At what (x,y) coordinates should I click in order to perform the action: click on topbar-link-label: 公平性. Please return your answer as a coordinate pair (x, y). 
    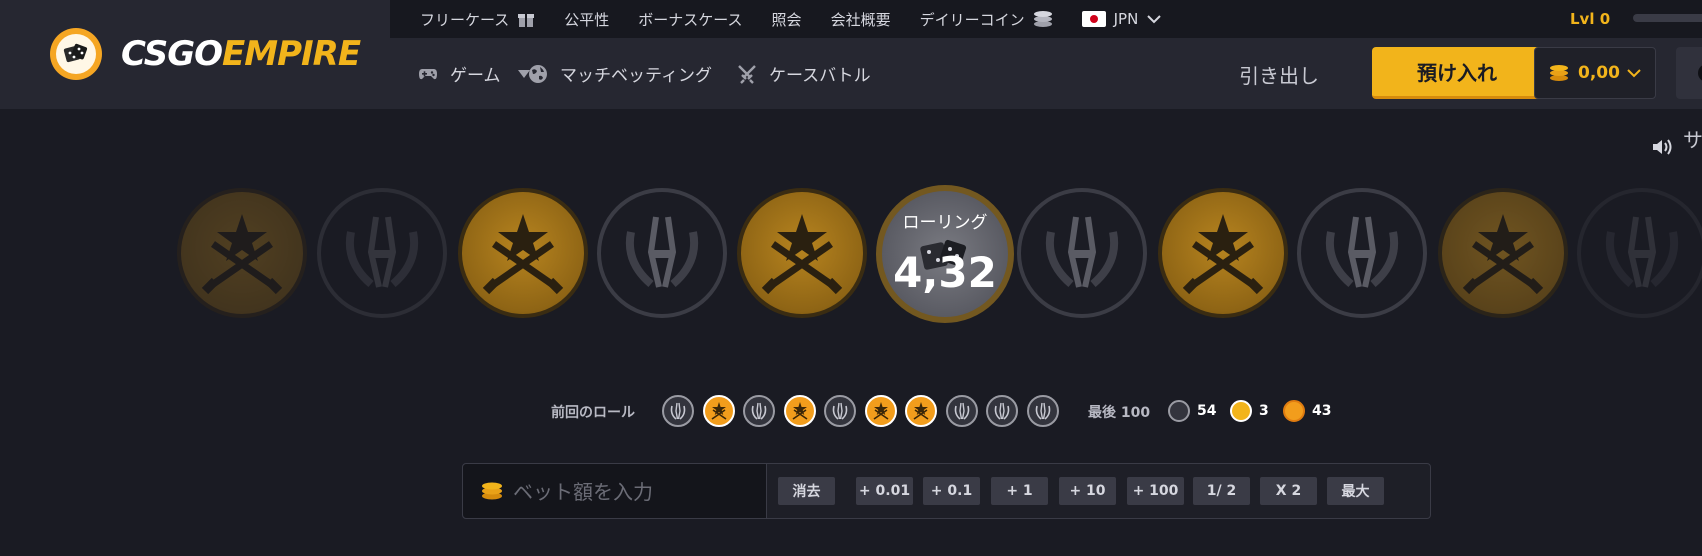
    Looking at the image, I should click on (587, 19).